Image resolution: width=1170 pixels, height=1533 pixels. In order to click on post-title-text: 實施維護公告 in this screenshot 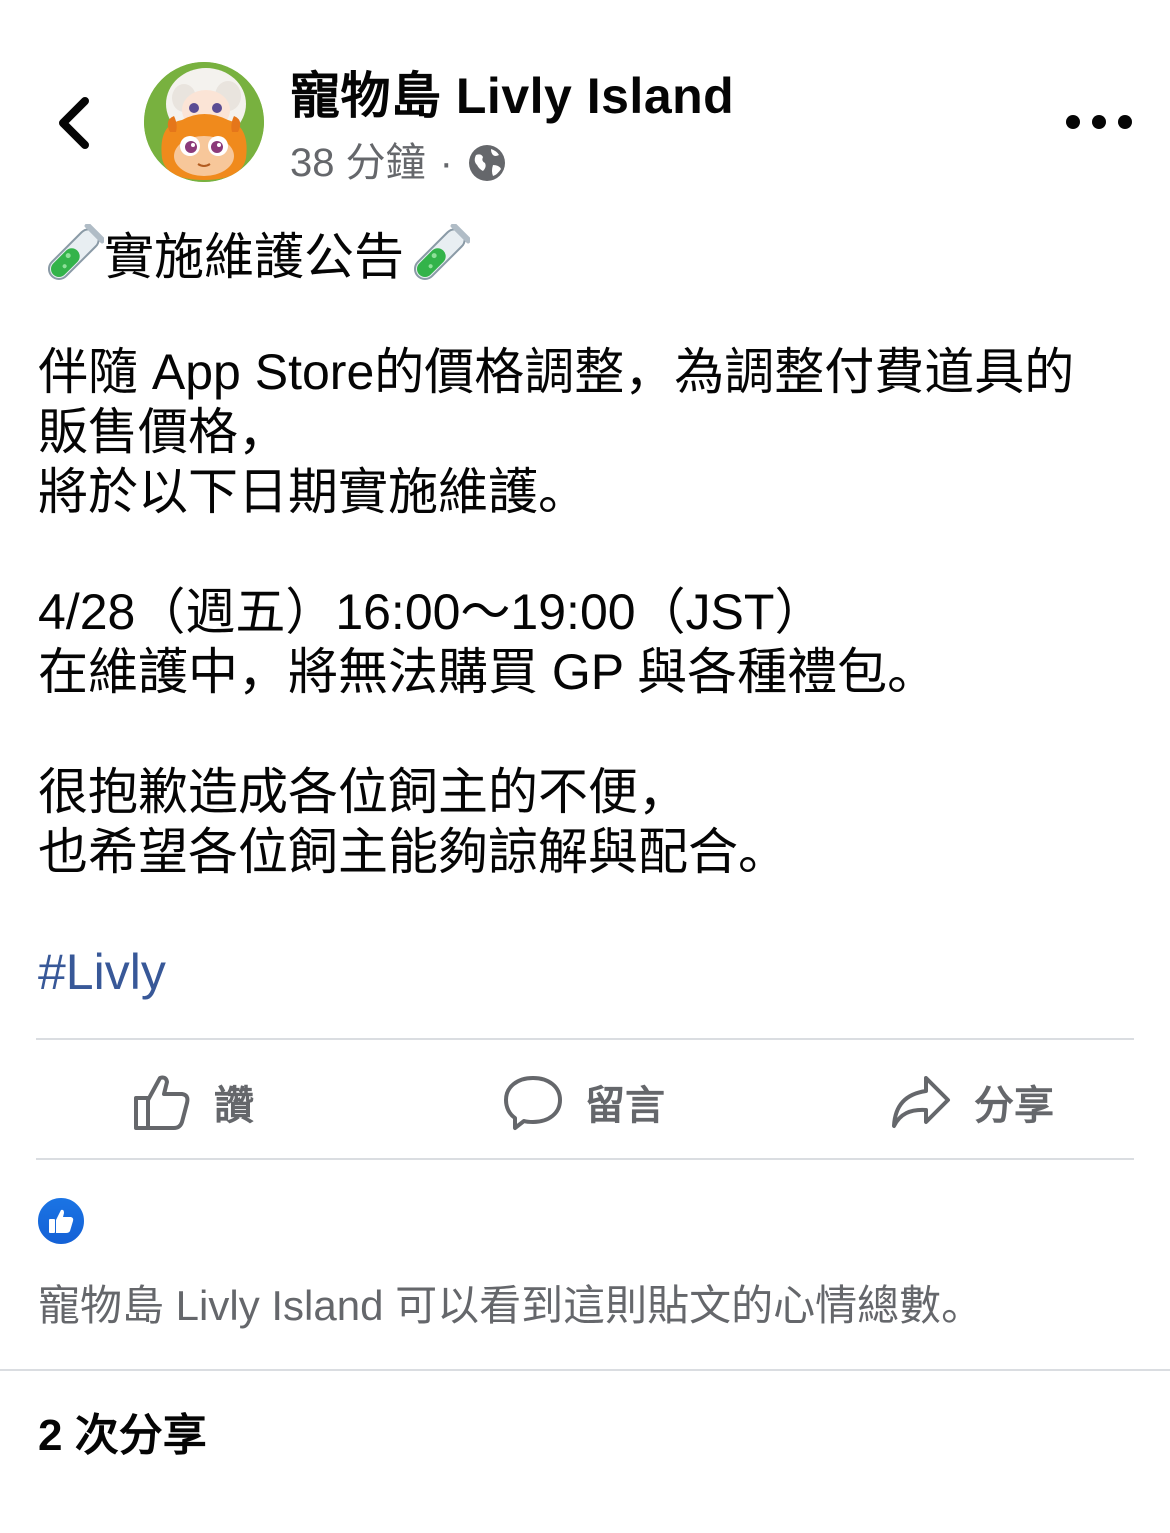, I will do `click(254, 257)`.